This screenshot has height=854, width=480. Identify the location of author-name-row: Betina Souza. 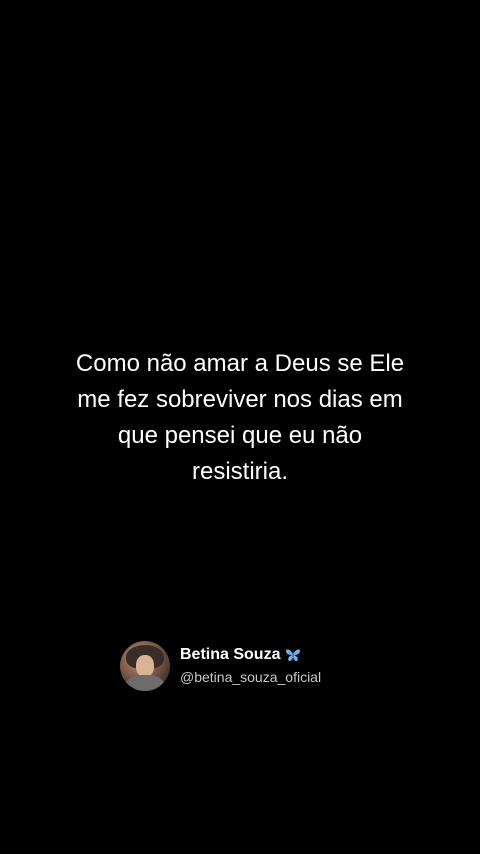
(250, 655).